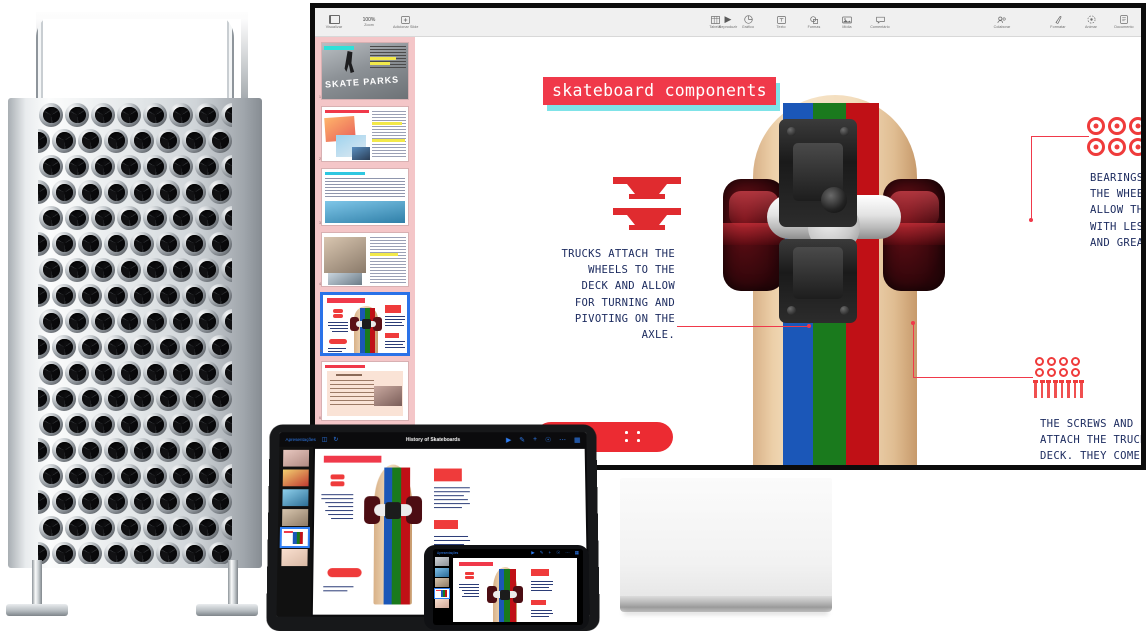 The width and height of the screenshot is (1146, 631). I want to click on zoom-control: 100% Zoom, so click(369, 22).